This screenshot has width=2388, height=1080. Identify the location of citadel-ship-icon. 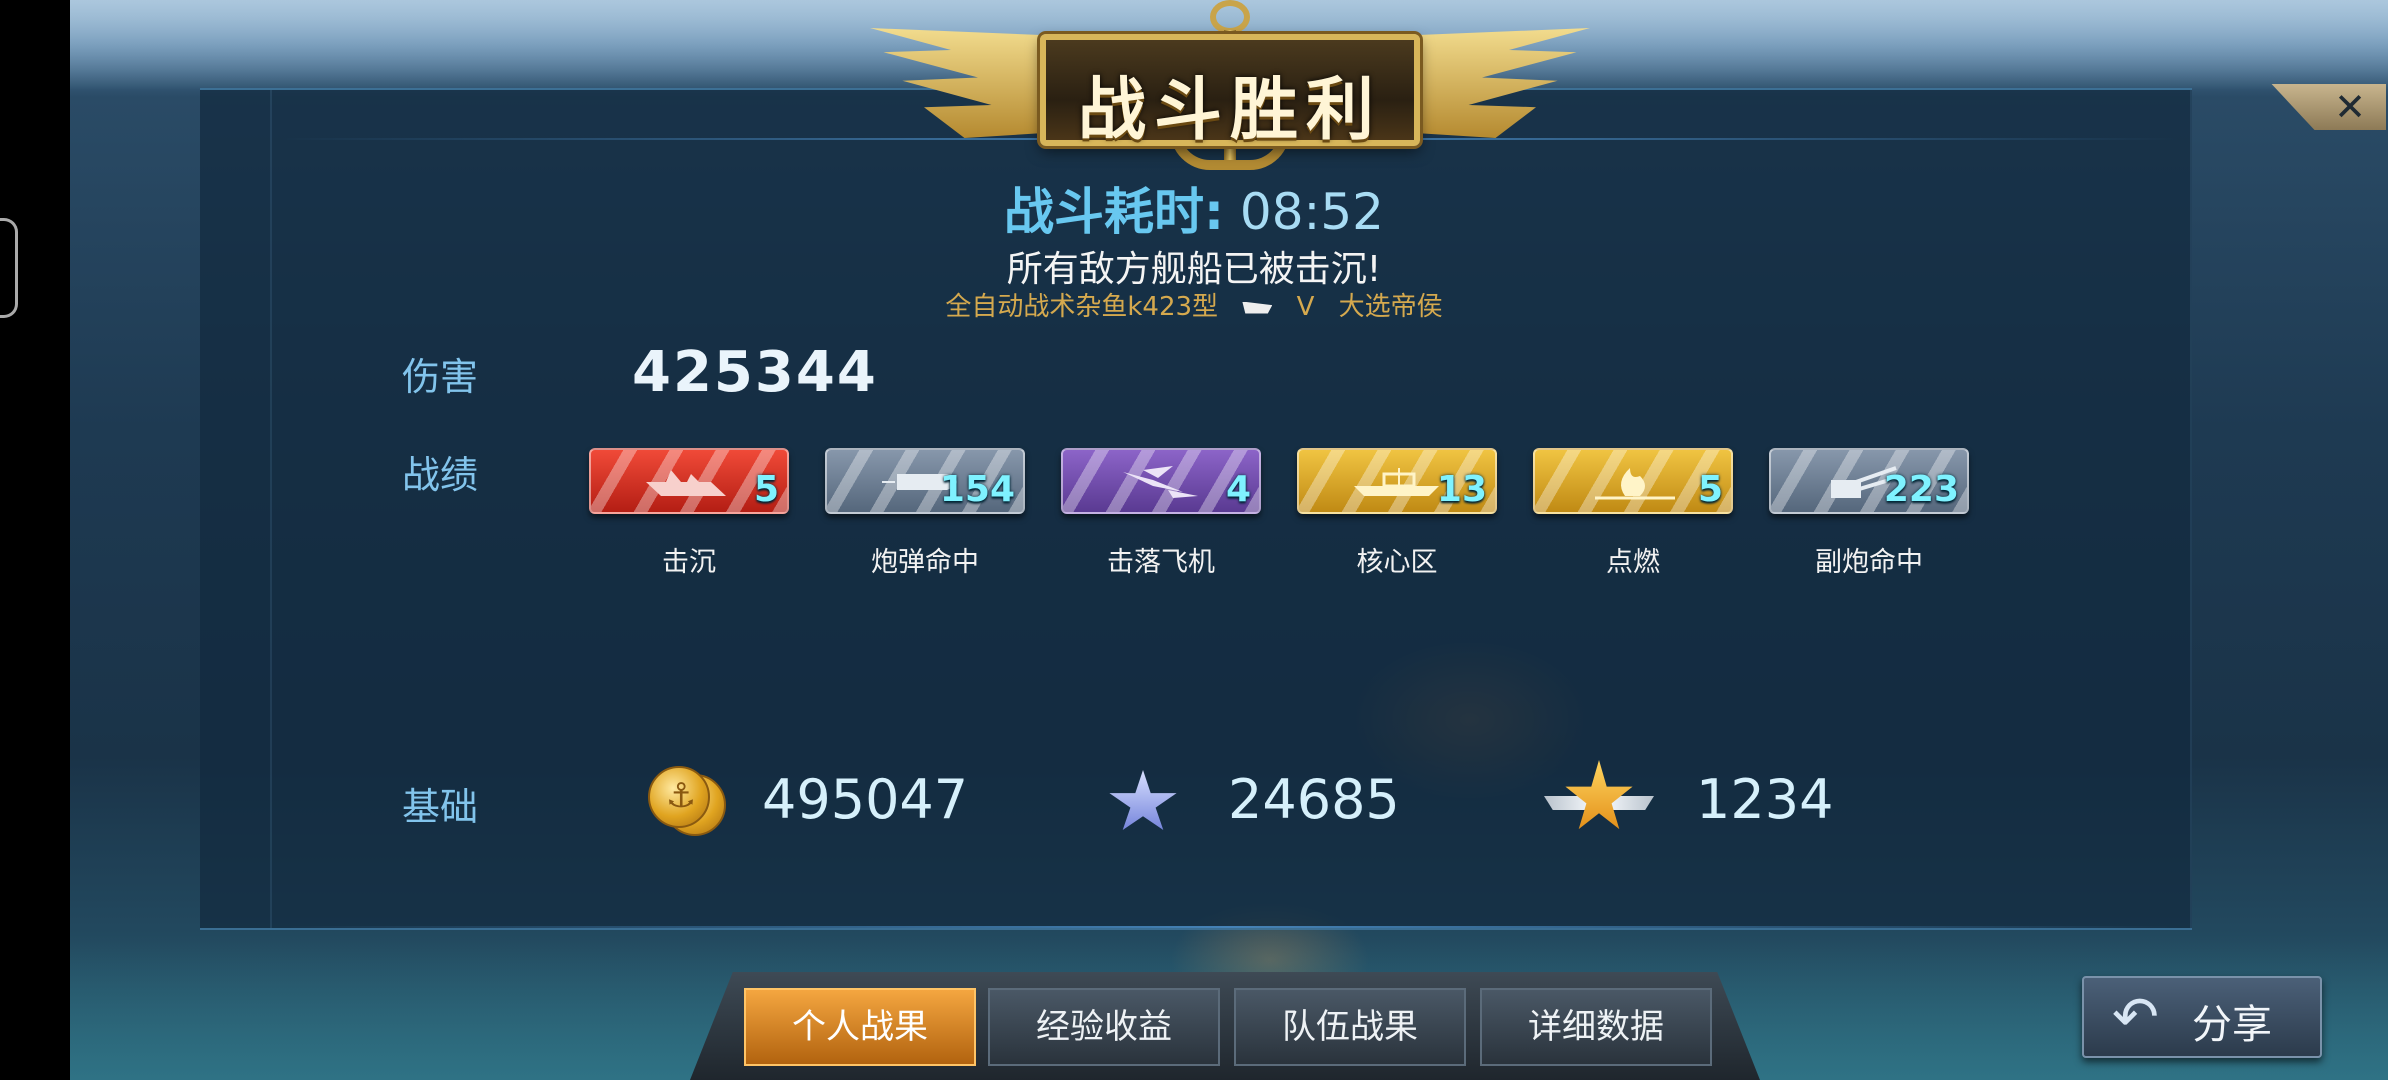
(1396, 482).